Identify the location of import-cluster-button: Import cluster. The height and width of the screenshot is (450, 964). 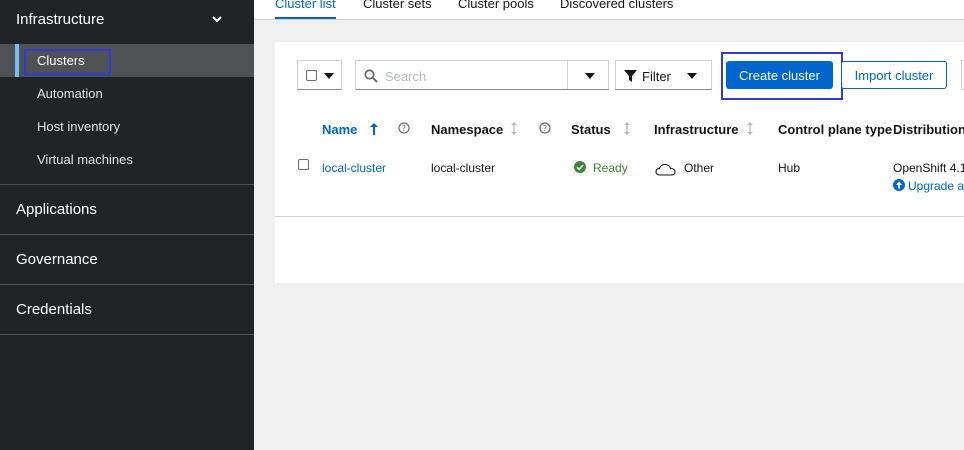
(894, 75).